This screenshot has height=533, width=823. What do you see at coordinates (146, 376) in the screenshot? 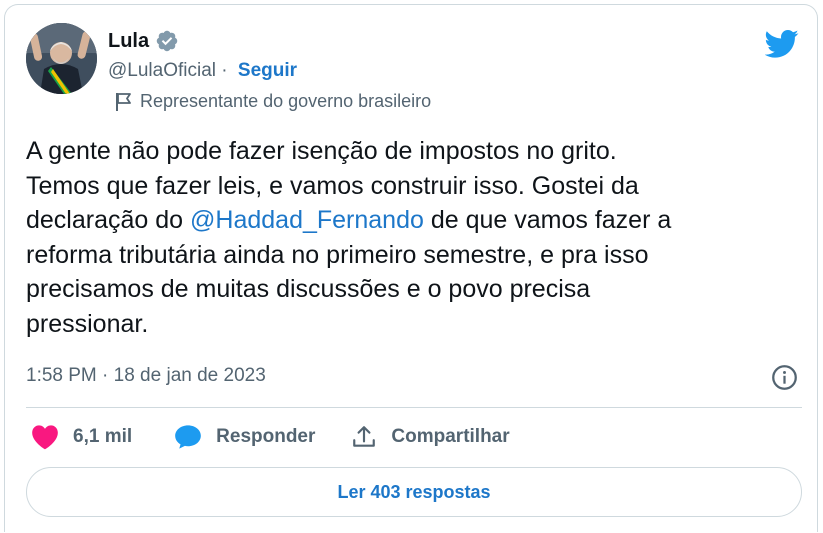
I see `timestamp: 1:58 PM · 18 de jan de 2023` at bounding box center [146, 376].